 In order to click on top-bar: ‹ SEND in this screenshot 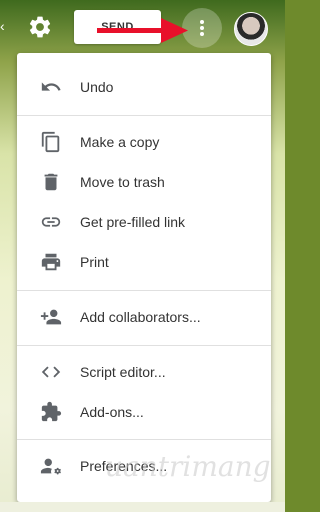, I will do `click(142, 28)`.